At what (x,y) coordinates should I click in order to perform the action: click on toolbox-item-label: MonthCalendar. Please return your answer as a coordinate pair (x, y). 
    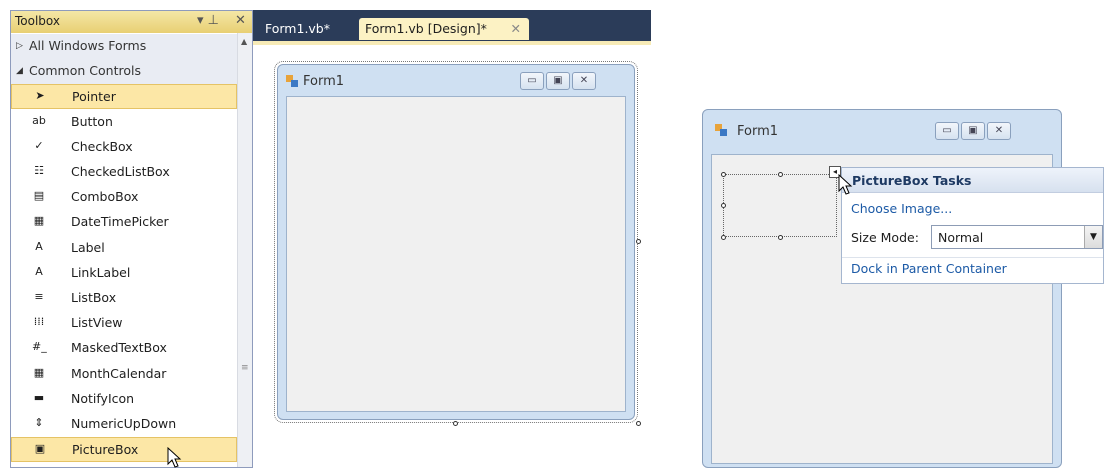
    Looking at the image, I should click on (119, 373).